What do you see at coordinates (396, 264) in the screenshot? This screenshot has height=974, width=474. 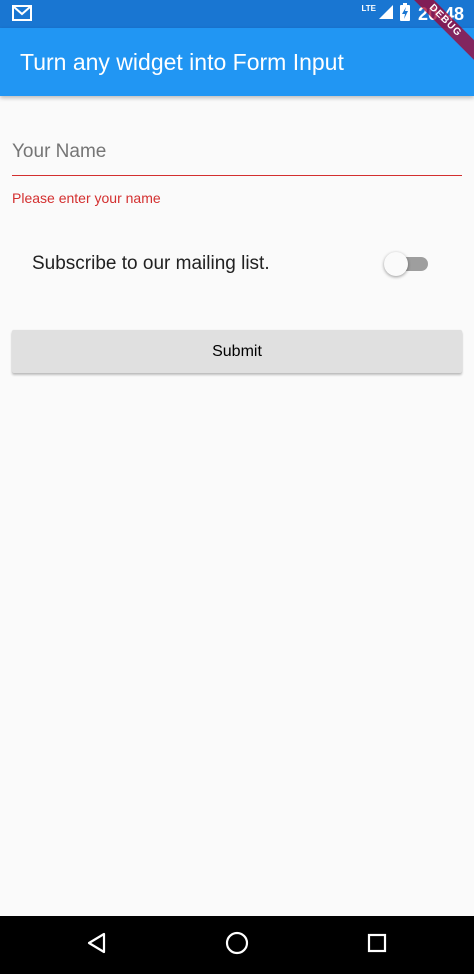 I see `switch-thumb` at bounding box center [396, 264].